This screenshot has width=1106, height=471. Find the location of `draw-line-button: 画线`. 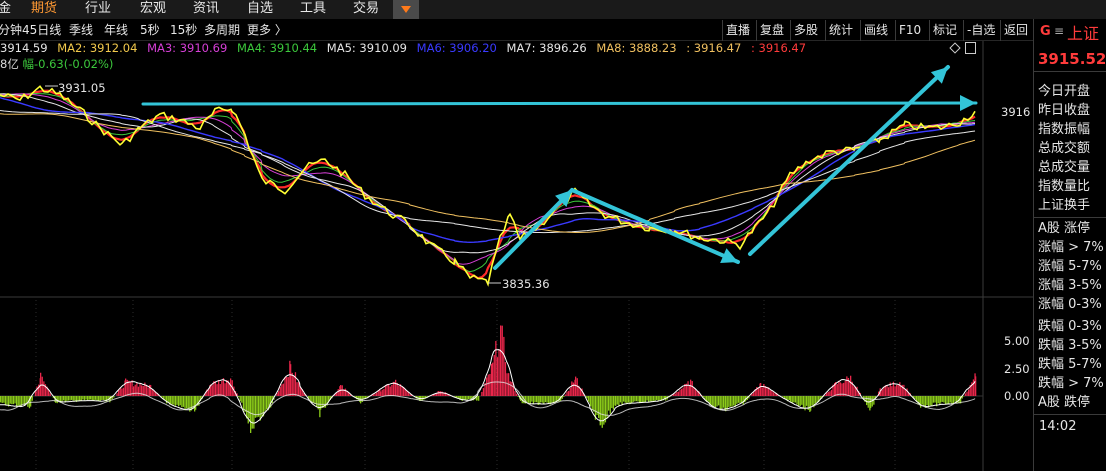

draw-line-button: 画线 is located at coordinates (875, 30).